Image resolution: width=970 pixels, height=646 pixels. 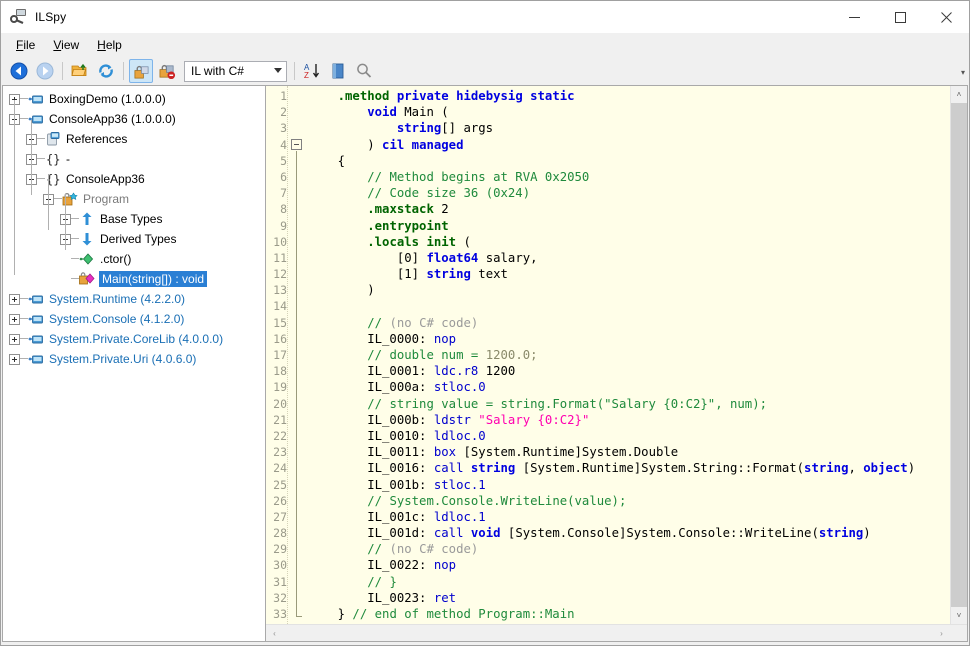 What do you see at coordinates (629, 274) in the screenshot?
I see `code-line: [1] string text` at bounding box center [629, 274].